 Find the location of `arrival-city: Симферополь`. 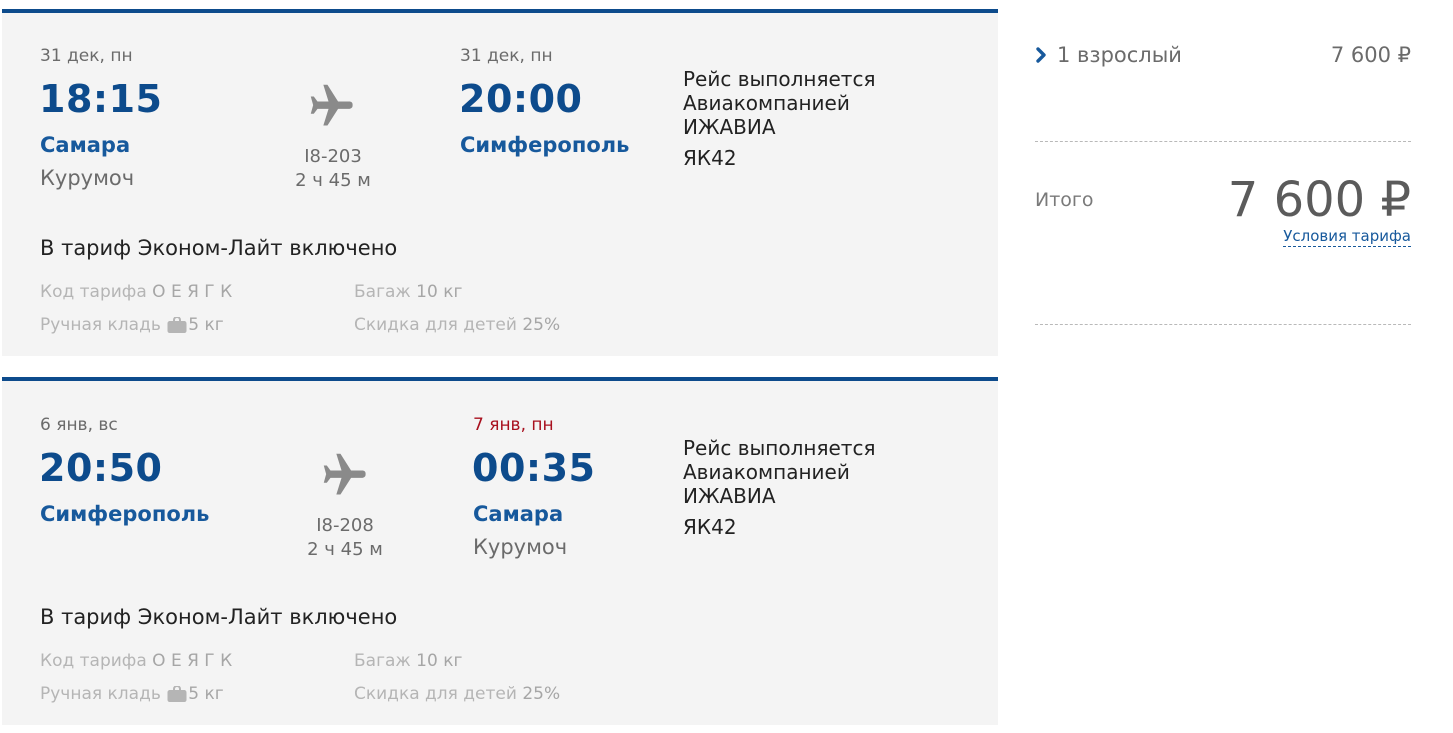

arrival-city: Симферополь is located at coordinates (545, 145).